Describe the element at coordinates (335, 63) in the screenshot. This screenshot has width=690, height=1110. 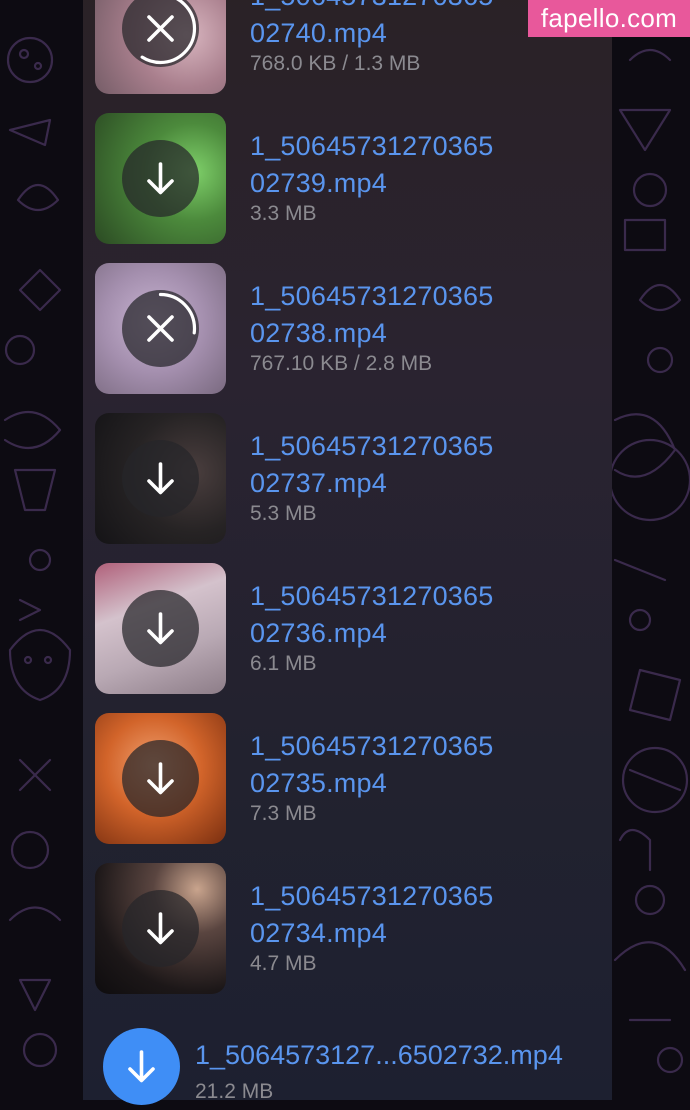
I see `file-size: 768.0 KB / 1.3 MB` at that location.